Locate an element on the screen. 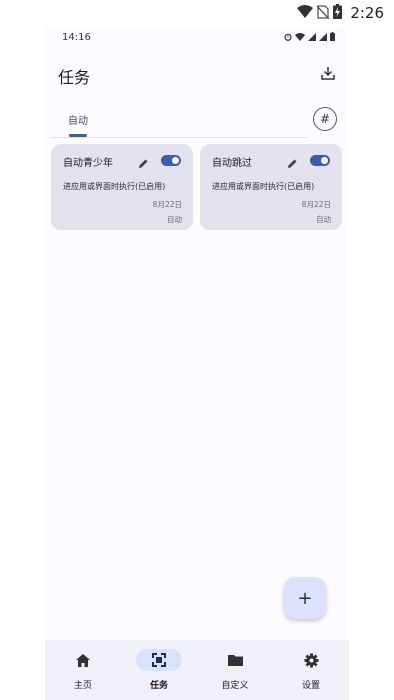 Image resolution: width=394 pixels, height=700 pixels. nav-item-custom: 自定义 is located at coordinates (235, 670).